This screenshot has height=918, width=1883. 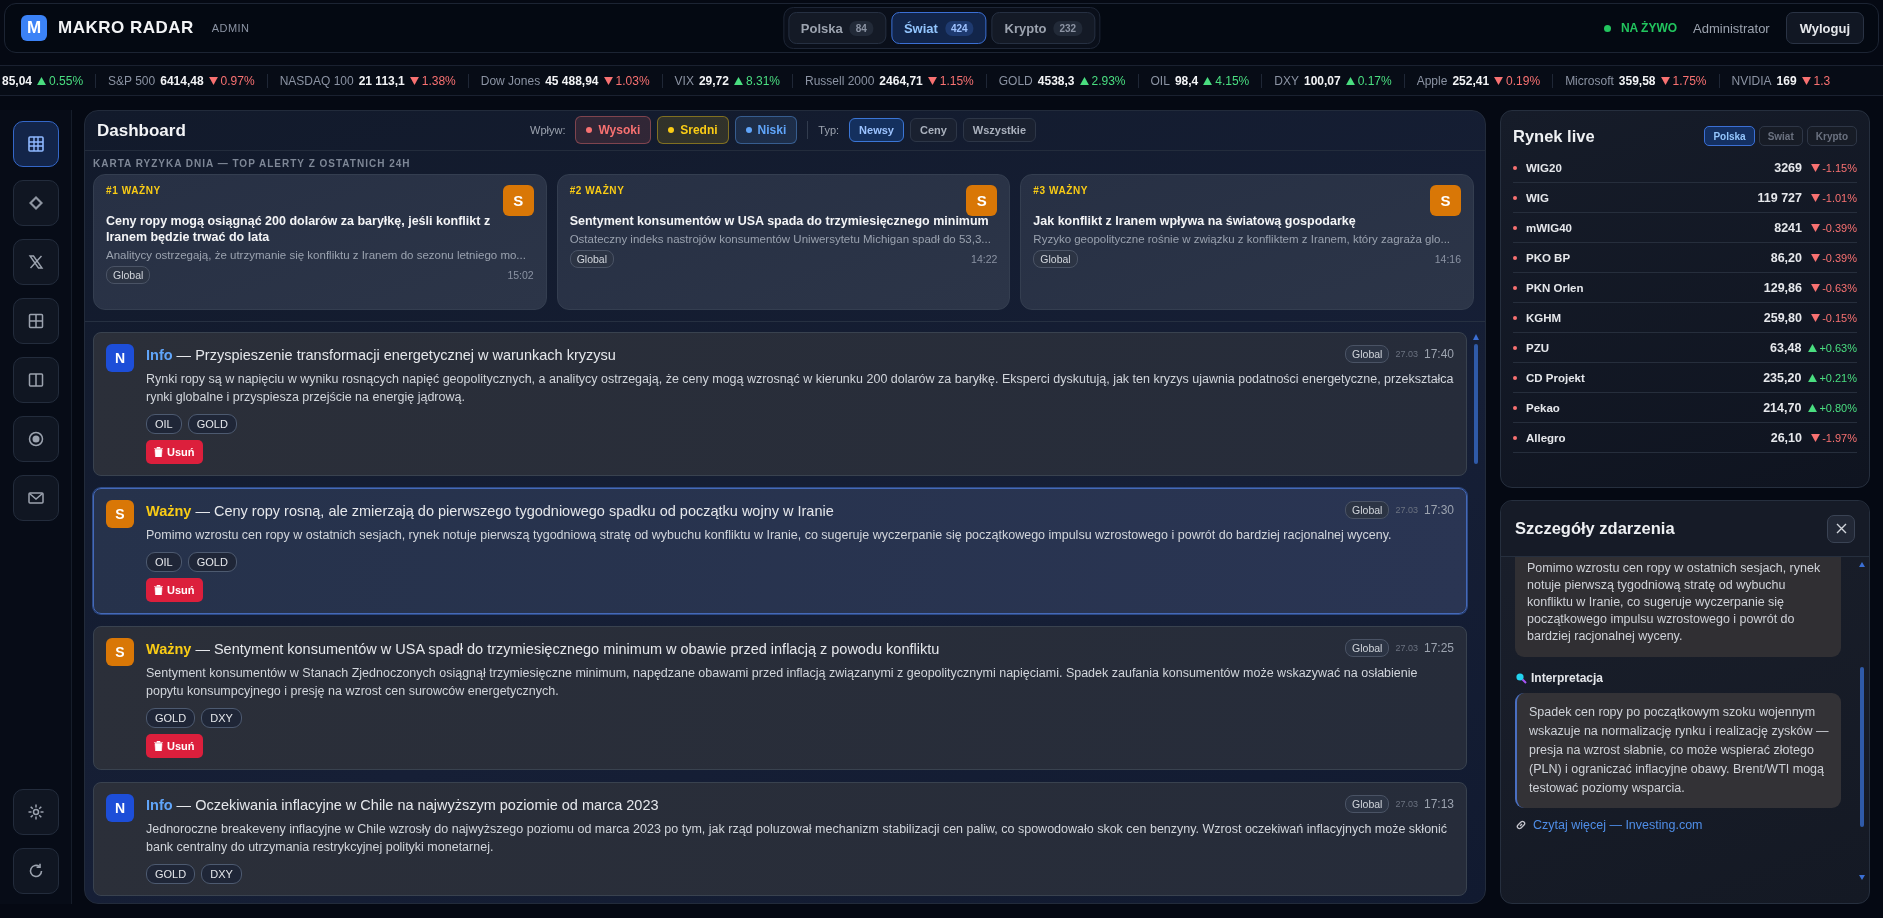 What do you see at coordinates (766, 130) in the screenshot?
I see `impact-filter: Niski` at bounding box center [766, 130].